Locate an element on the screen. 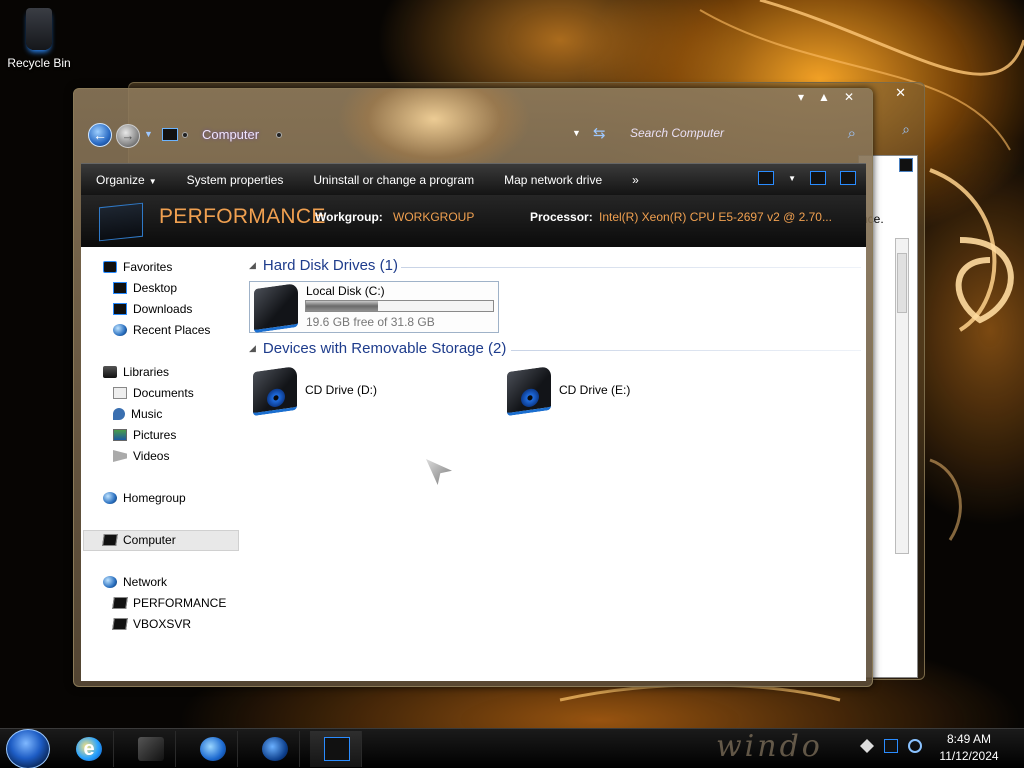  nav-item-network-vboxsvr: VBOXSVR is located at coordinates (152, 624).